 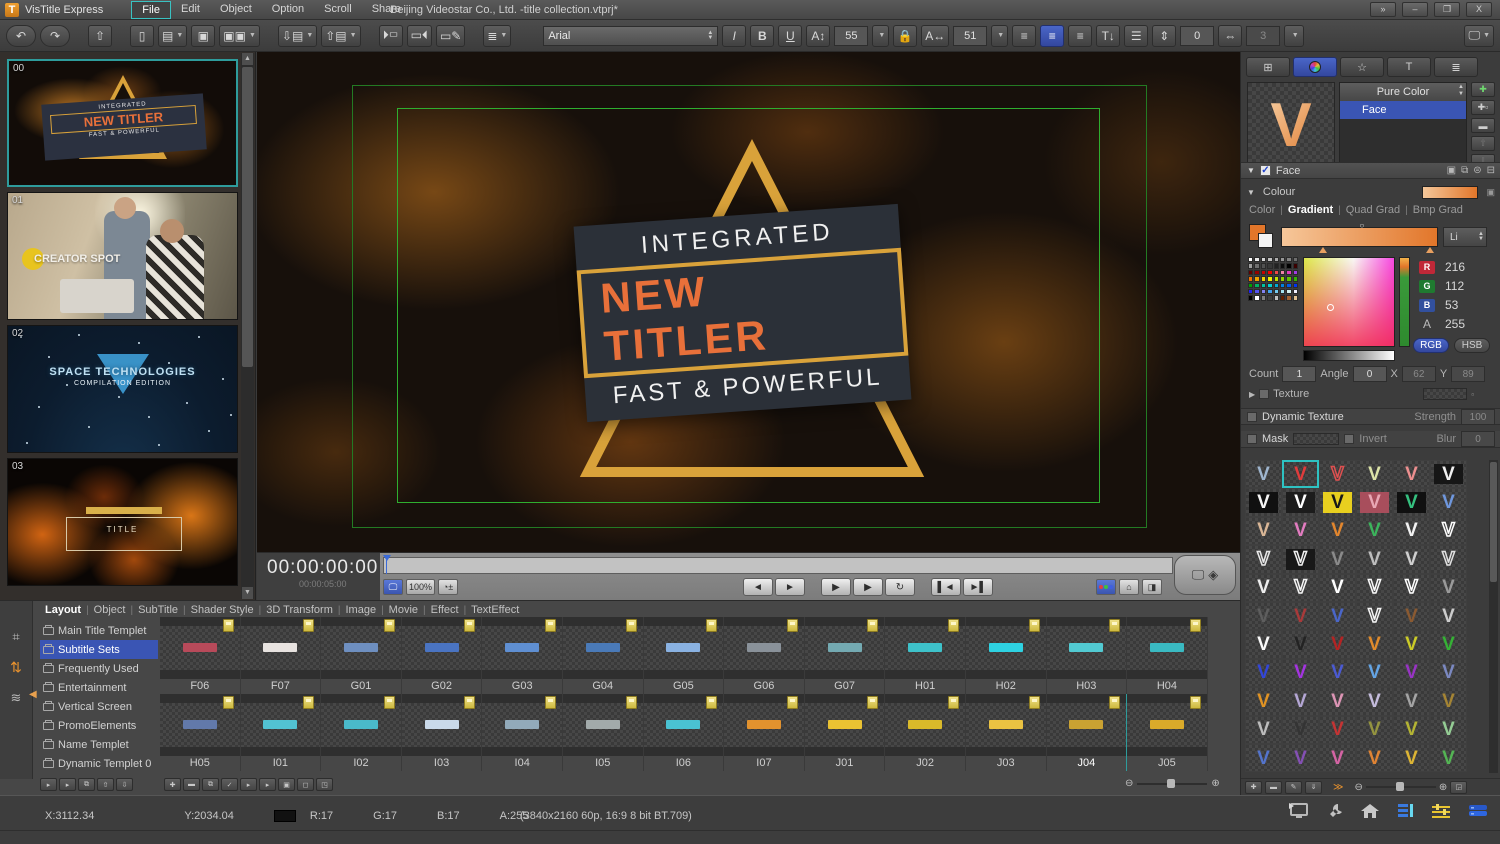 I want to click on strength-field: 100, so click(x=1478, y=416).